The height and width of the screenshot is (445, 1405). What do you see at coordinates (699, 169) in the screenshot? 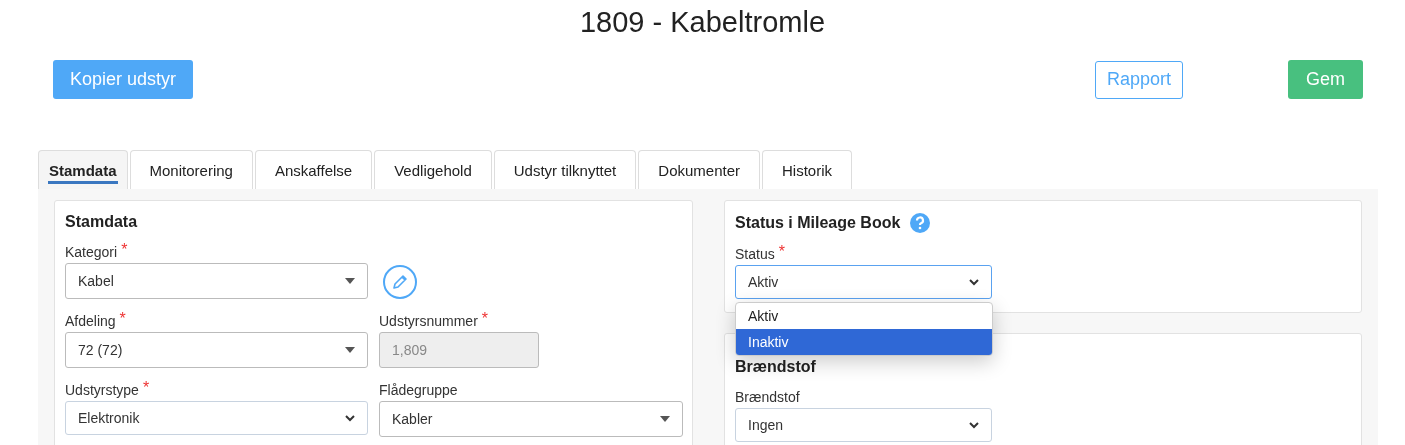
I see `tab: Dokumenter` at bounding box center [699, 169].